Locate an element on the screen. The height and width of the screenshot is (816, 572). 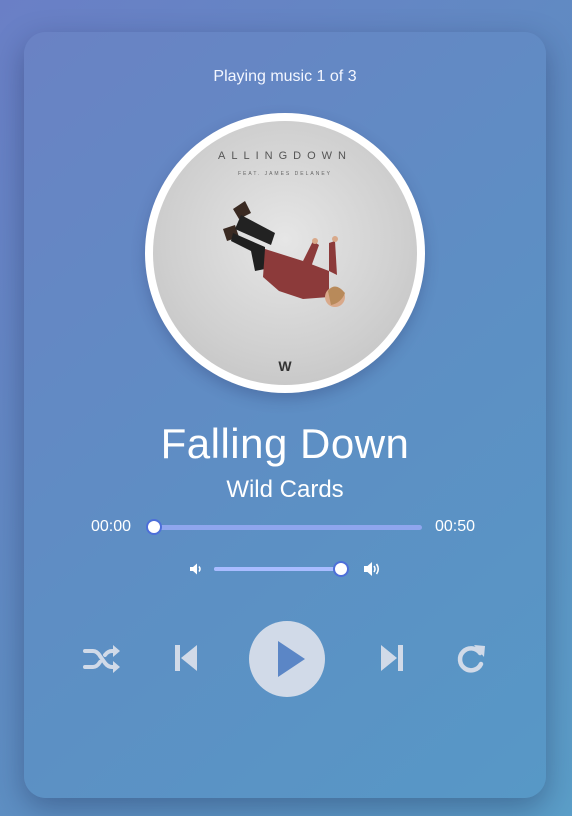
previous-track-icon is located at coordinates (186, 658).